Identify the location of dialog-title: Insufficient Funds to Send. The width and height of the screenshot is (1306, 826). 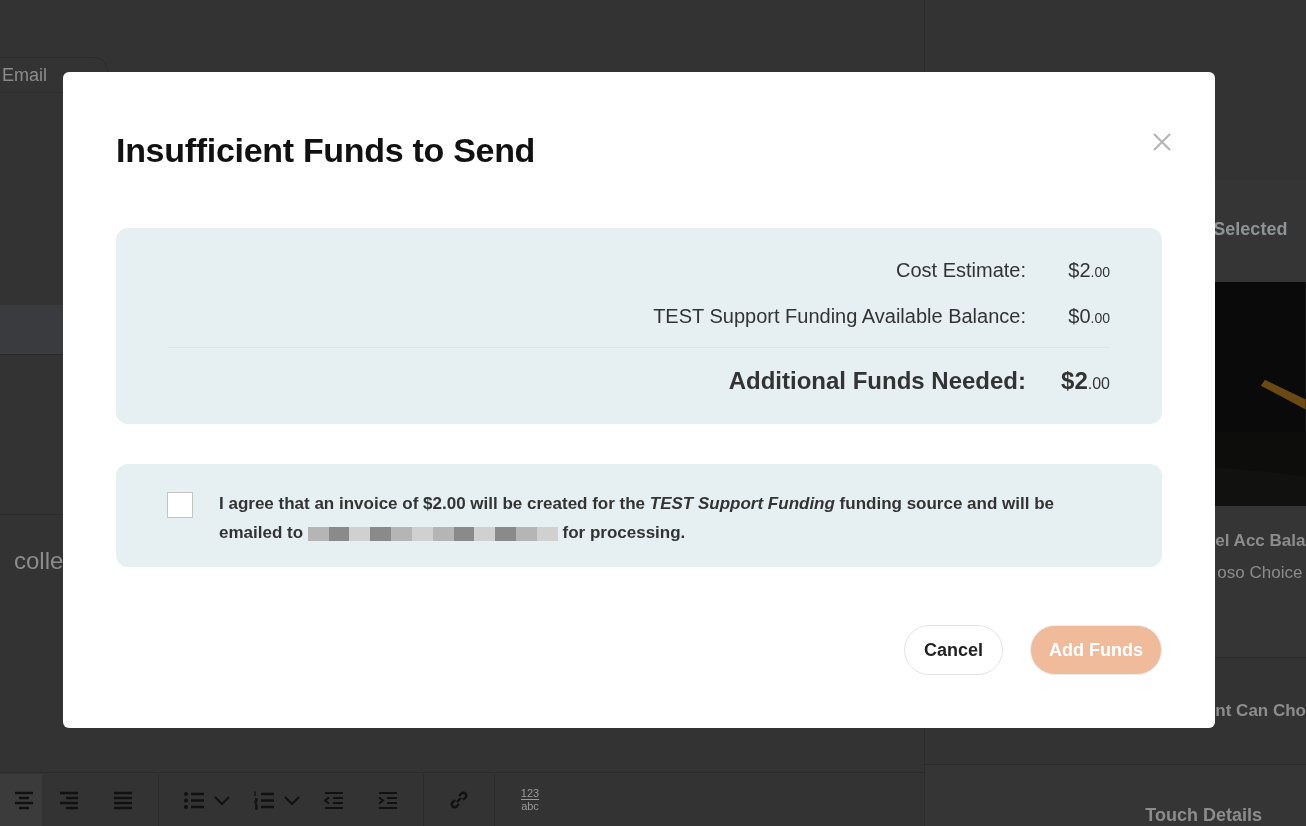
(326, 150).